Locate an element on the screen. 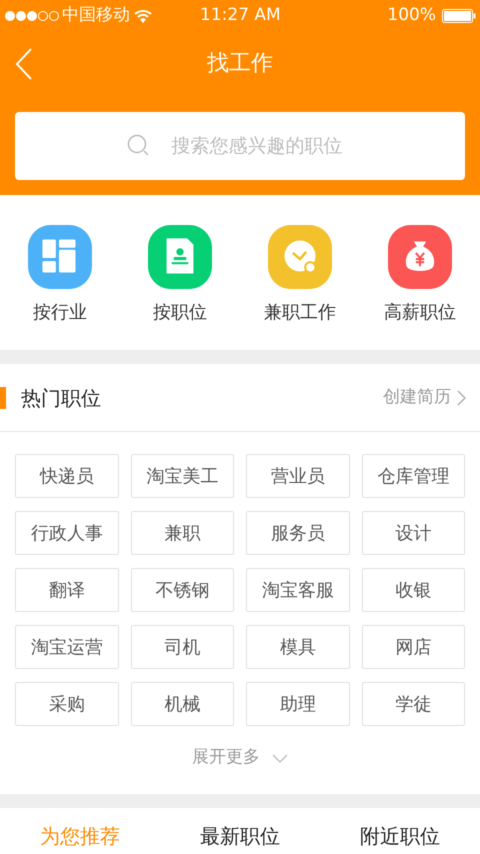  tab: 附近职位 is located at coordinates (400, 836).